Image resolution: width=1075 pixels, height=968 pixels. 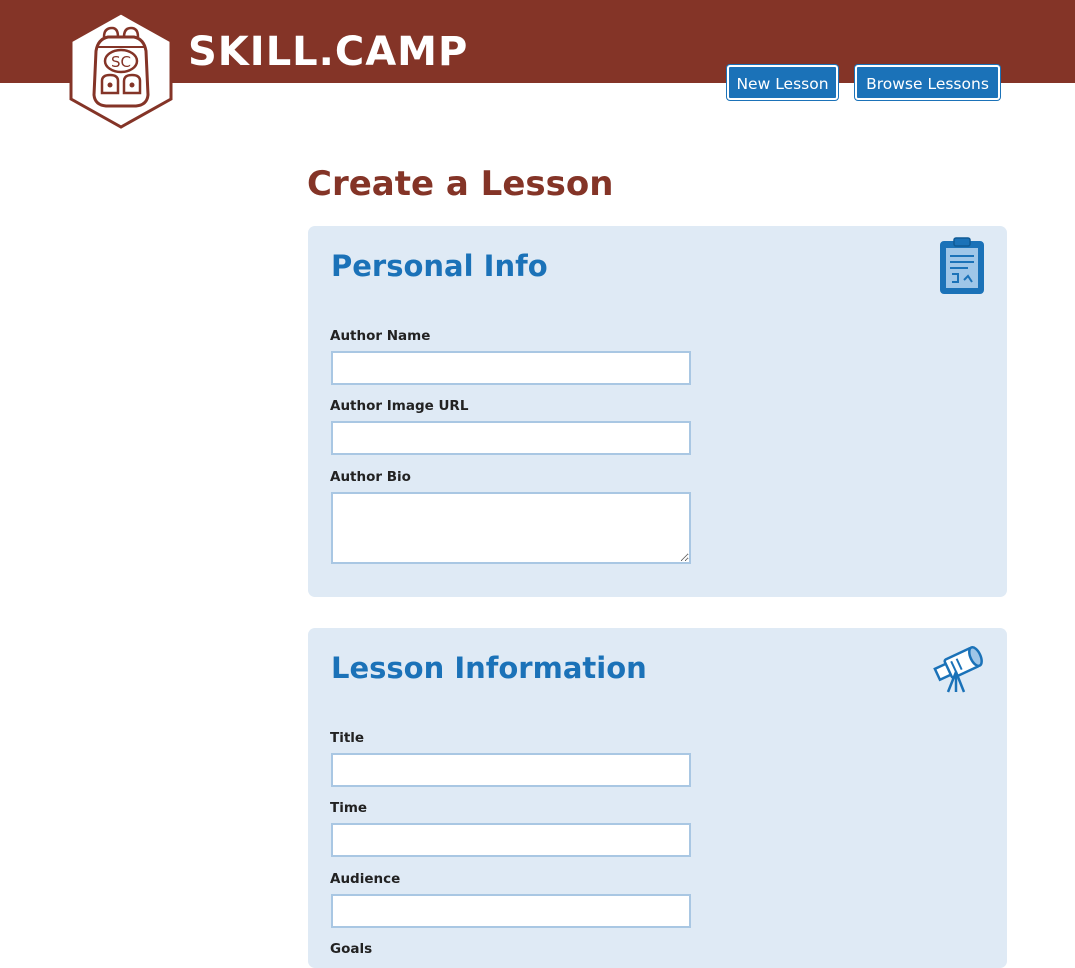 I want to click on time-input, so click(x=511, y=840).